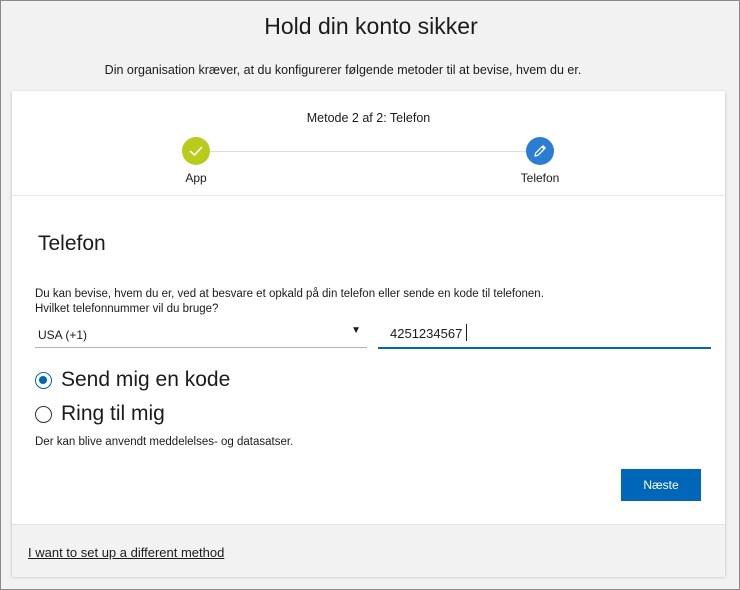 This screenshot has width=740, height=590. Describe the element at coordinates (368, 118) in the screenshot. I see `step-label: Metode 2 af 2: Telefon` at that location.